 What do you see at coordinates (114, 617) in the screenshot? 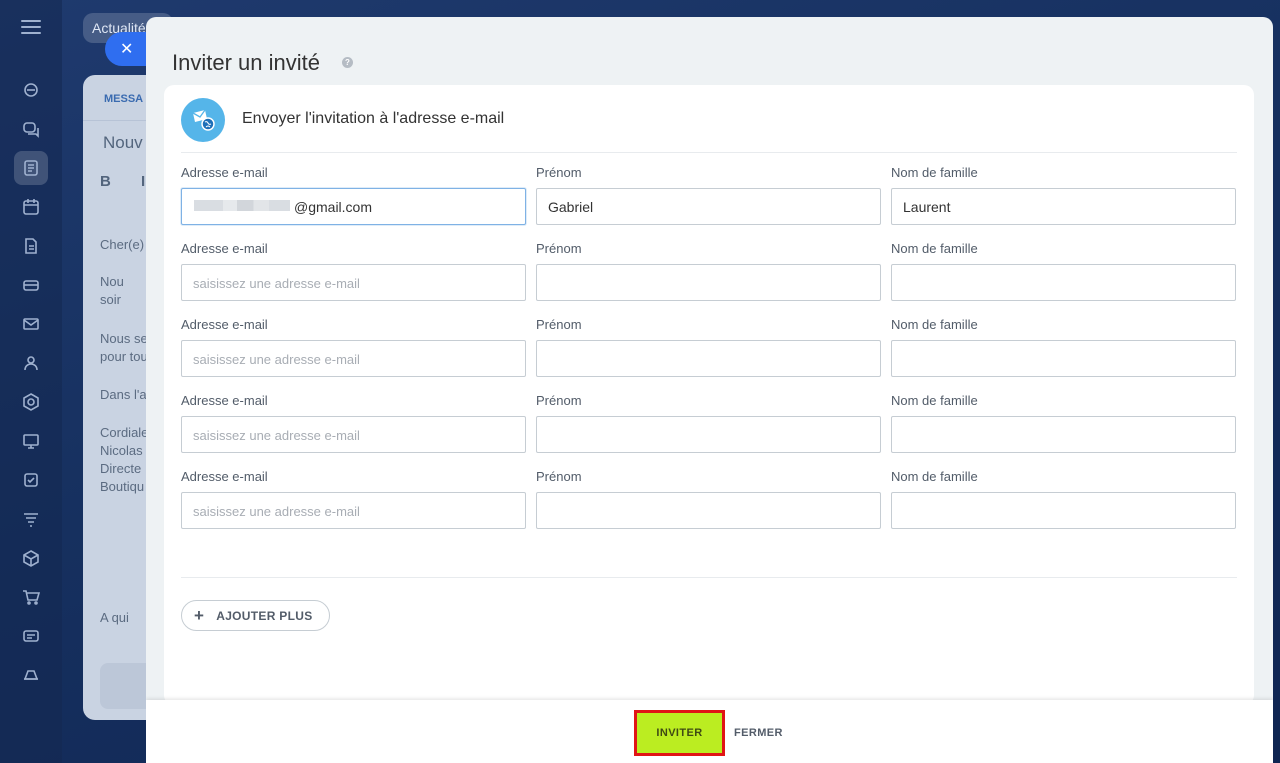
I see `background-line: A qui` at bounding box center [114, 617].